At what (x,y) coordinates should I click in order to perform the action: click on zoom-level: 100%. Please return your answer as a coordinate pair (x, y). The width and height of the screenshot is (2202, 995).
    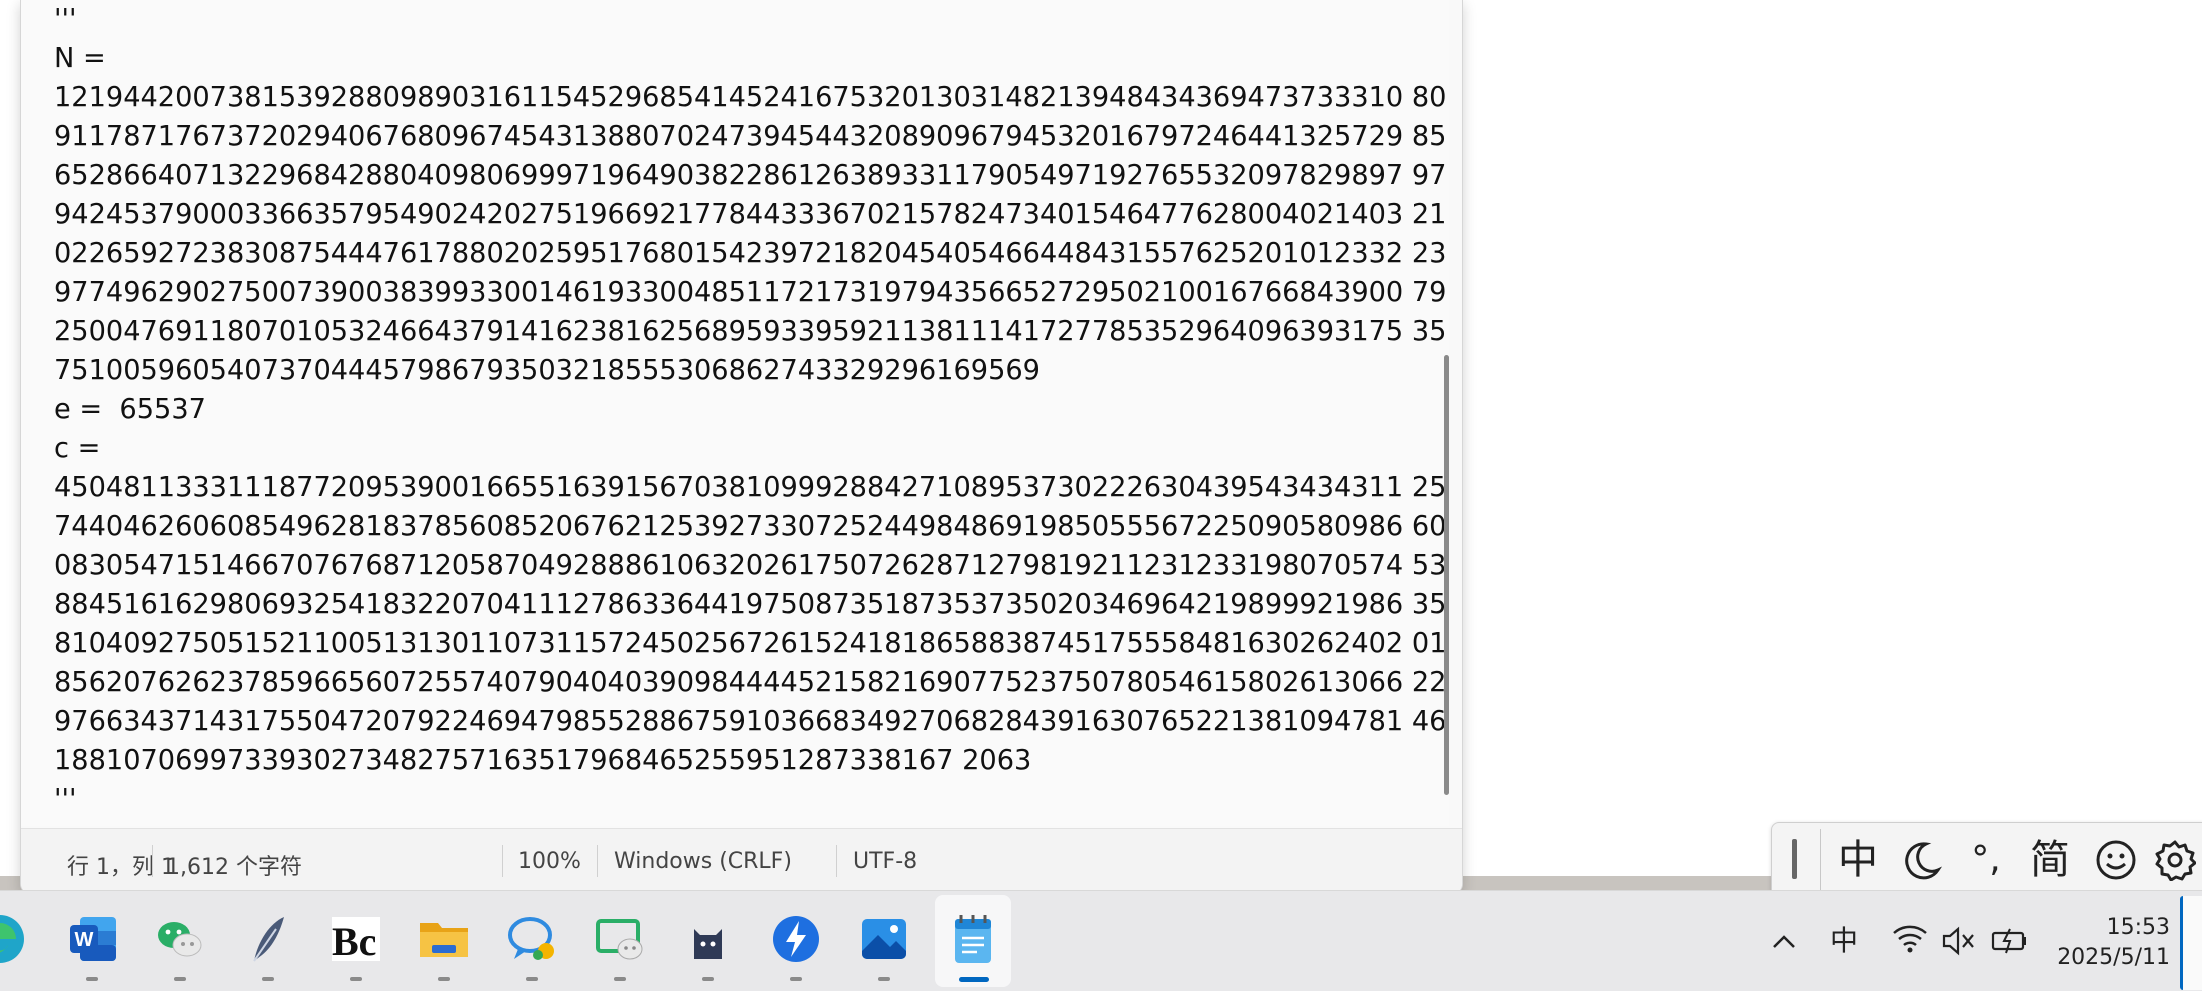
    Looking at the image, I should click on (549, 861).